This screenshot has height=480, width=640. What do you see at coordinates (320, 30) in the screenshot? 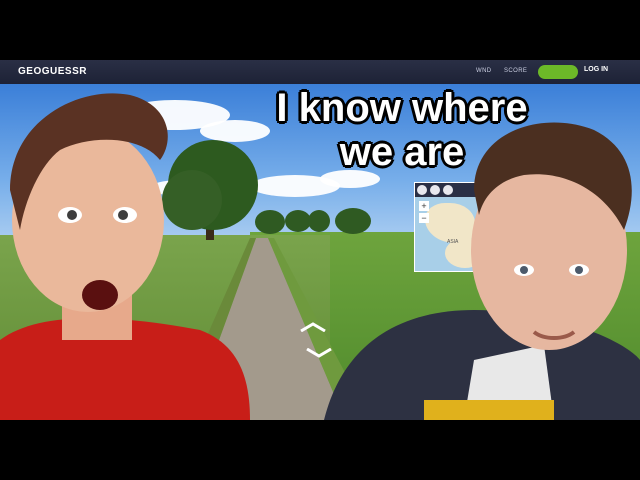
I see `letterbox-top` at bounding box center [320, 30].